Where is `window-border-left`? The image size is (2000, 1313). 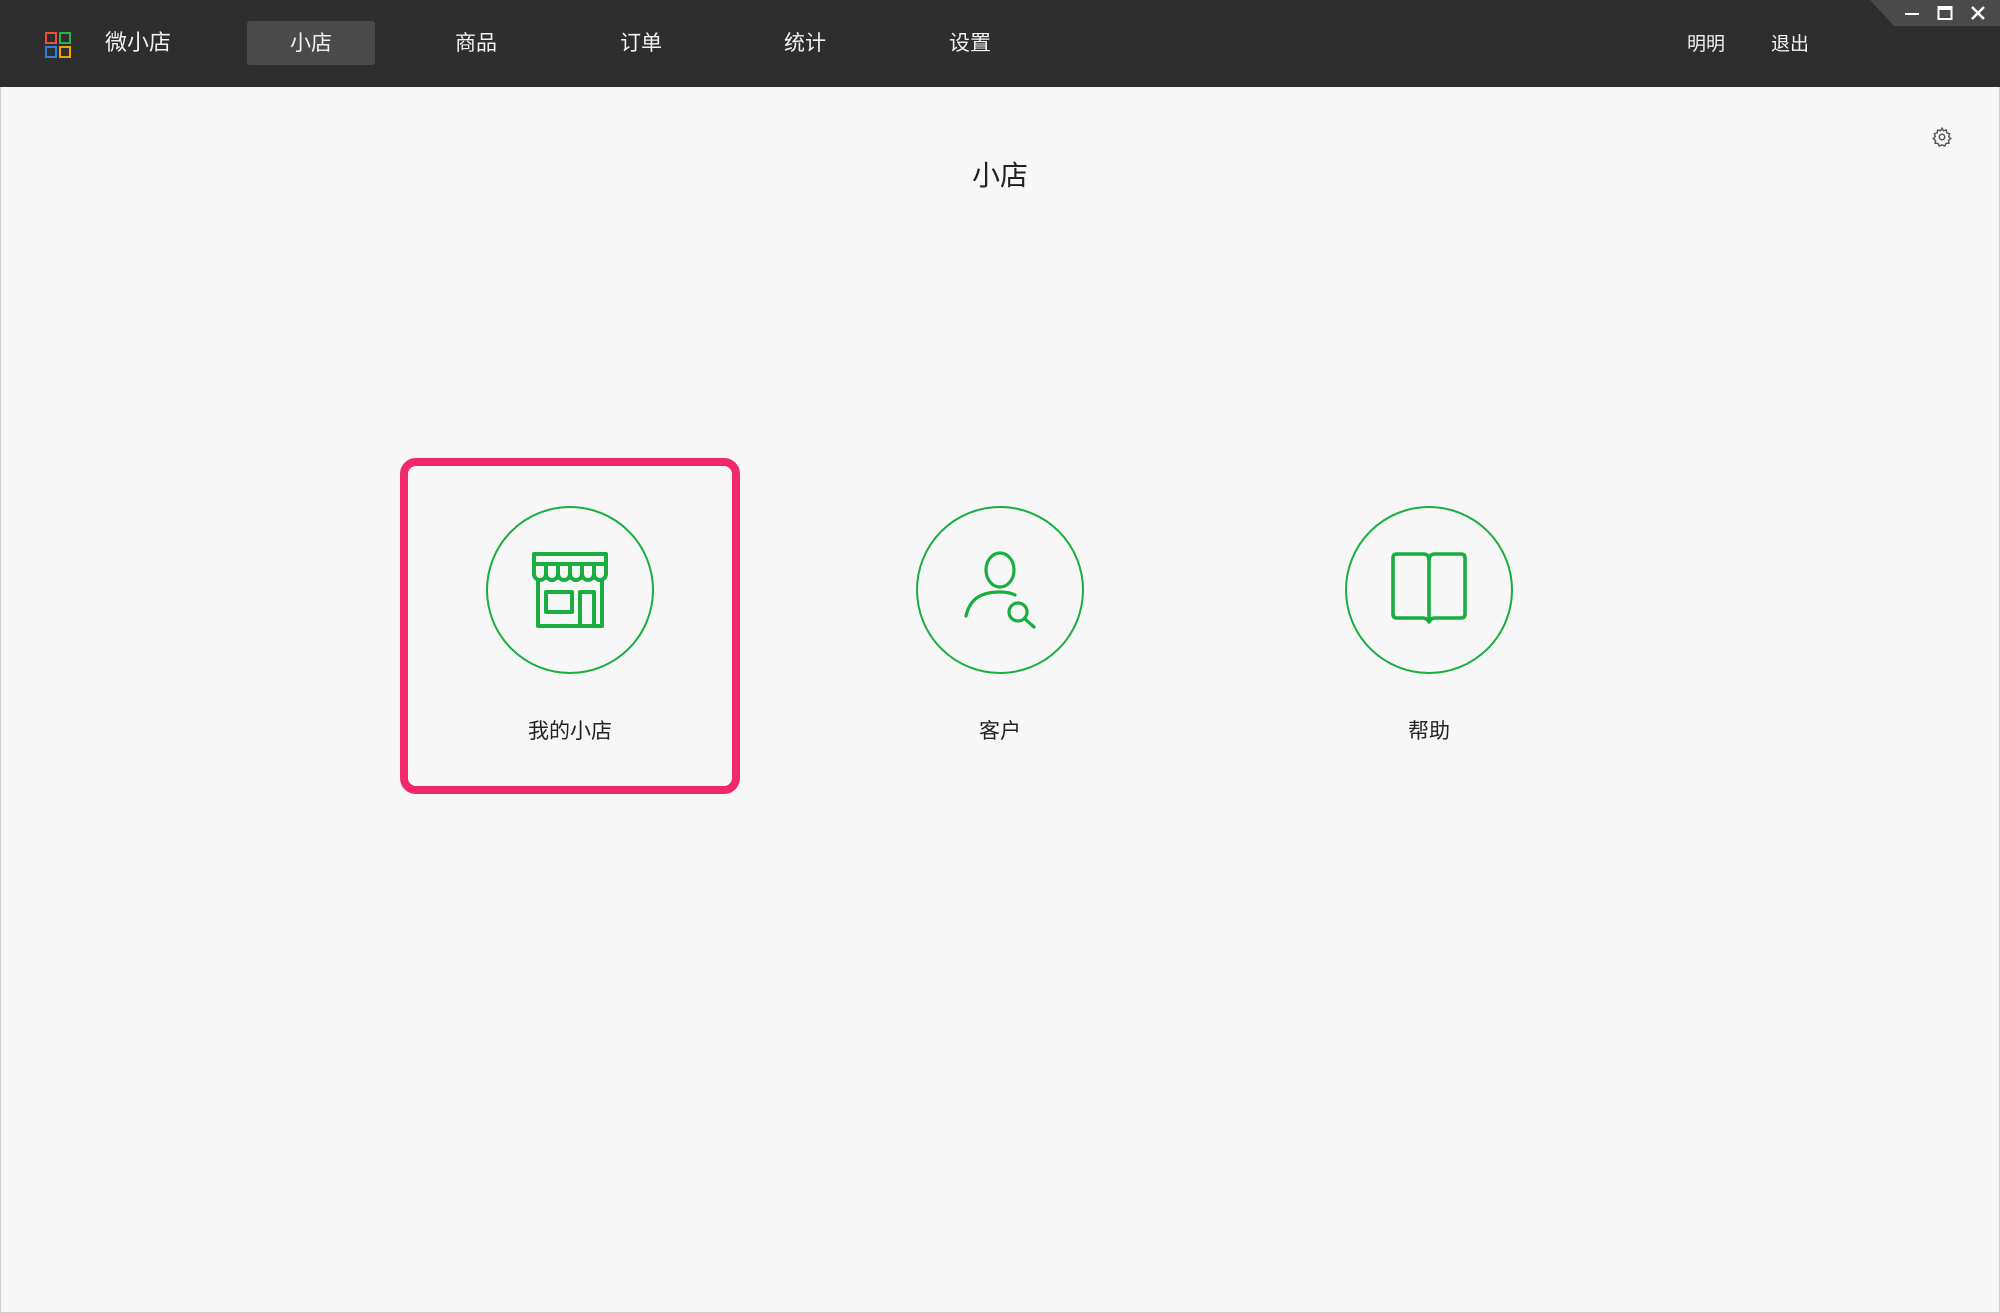
window-border-left is located at coordinates (0, 700).